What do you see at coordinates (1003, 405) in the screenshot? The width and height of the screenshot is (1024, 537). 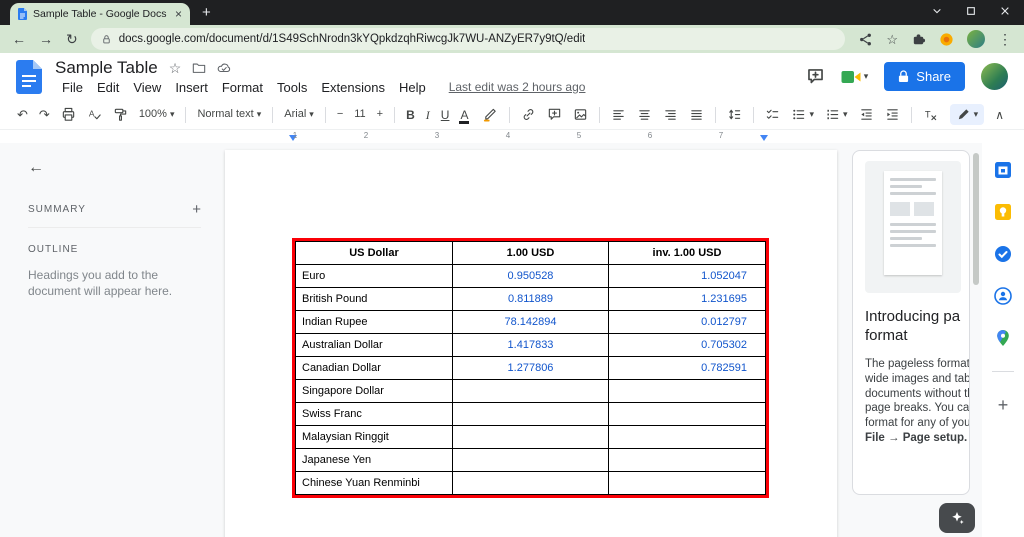 I see `get-addons-icon: +` at bounding box center [1003, 405].